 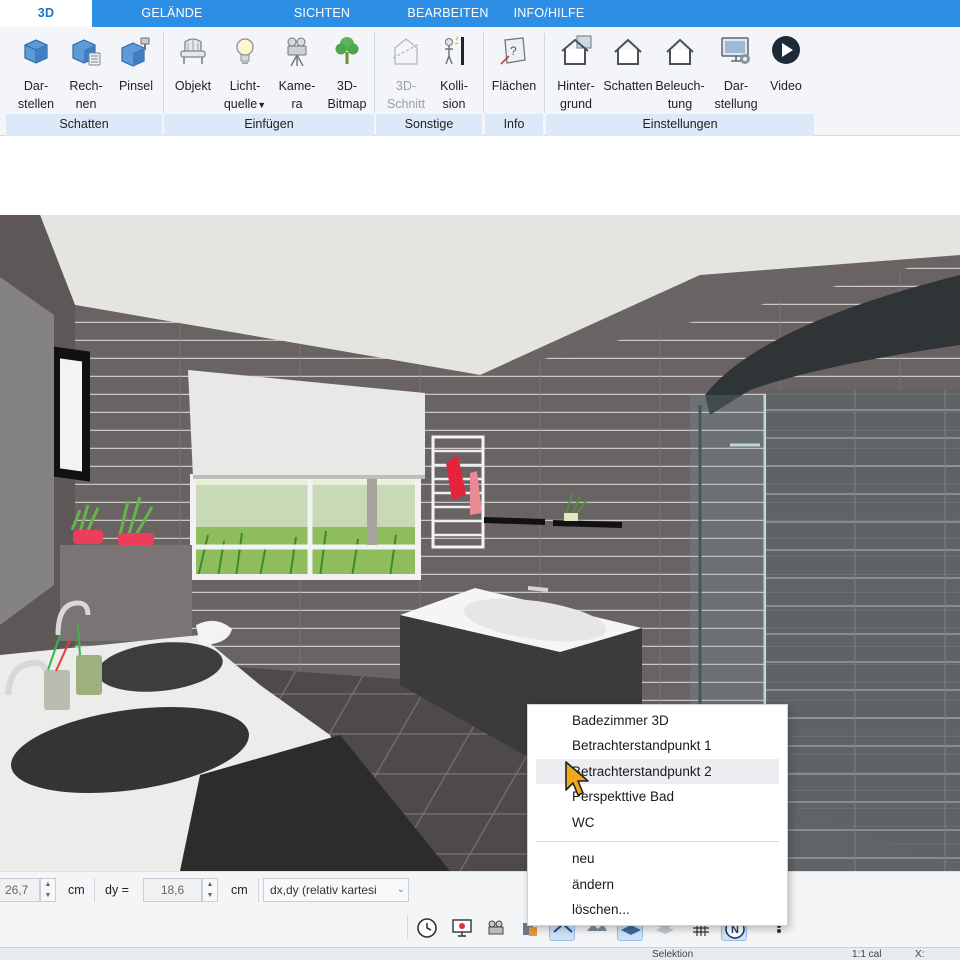 What do you see at coordinates (20, 890) in the screenshot?
I see `dx-input: 26,7` at bounding box center [20, 890].